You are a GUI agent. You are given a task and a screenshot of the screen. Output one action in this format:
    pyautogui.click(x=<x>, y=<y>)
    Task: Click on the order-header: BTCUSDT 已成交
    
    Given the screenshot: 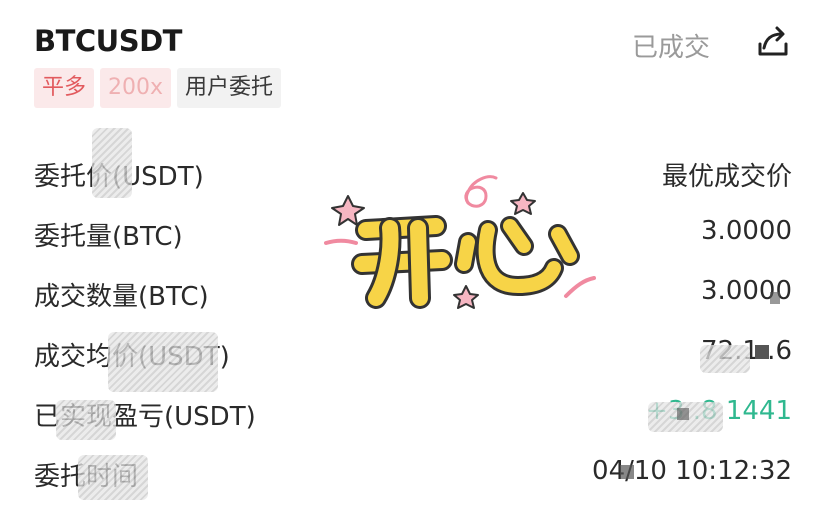 What is the action you would take?
    pyautogui.click(x=414, y=42)
    